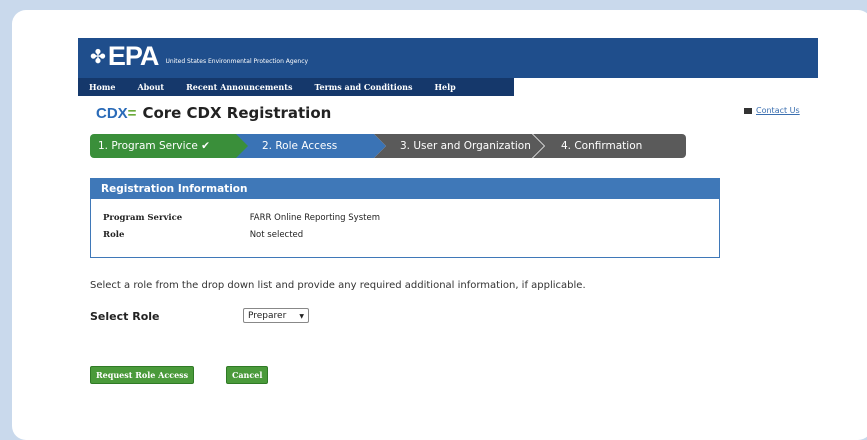  What do you see at coordinates (142, 375) in the screenshot?
I see `request-role-access-button: Request Role Access` at bounding box center [142, 375].